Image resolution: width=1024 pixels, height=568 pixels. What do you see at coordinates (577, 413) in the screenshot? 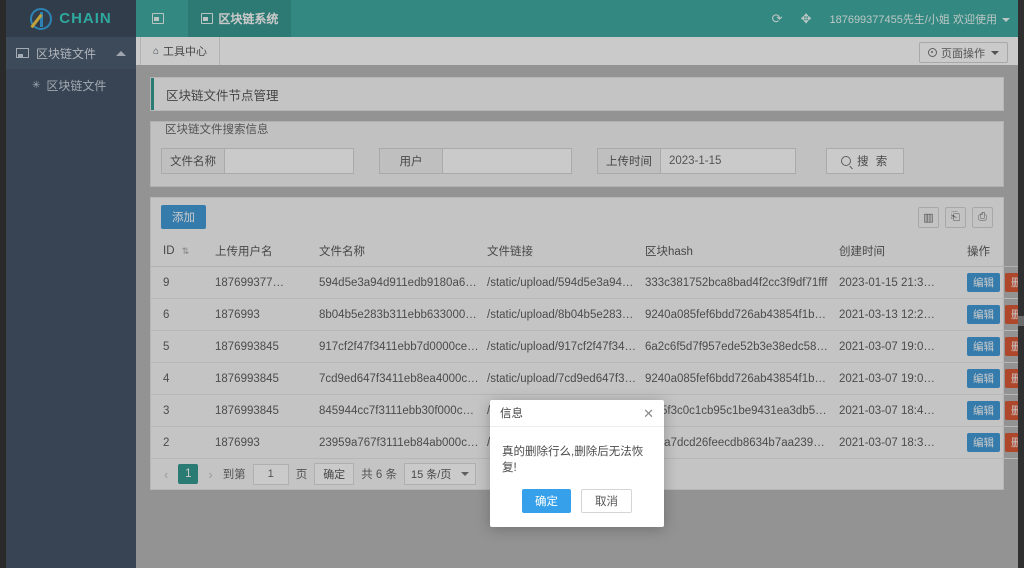
I see `modal-header: 信息 ✕` at bounding box center [577, 413].